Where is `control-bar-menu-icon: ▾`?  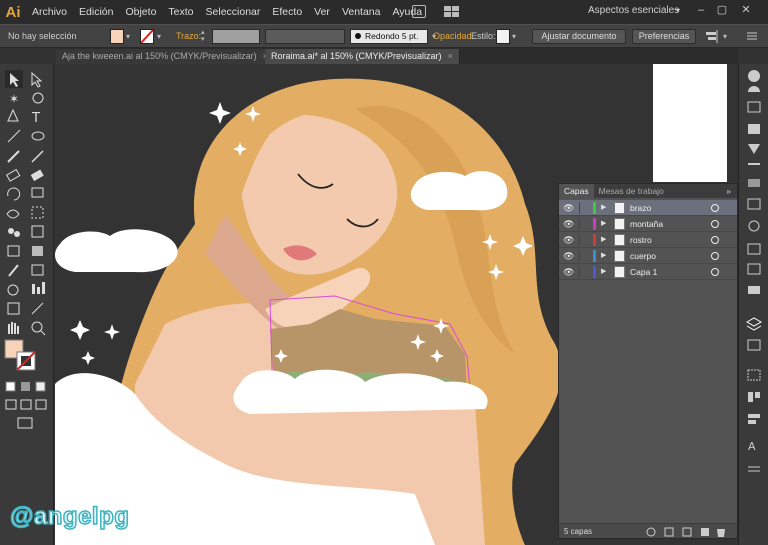 control-bar-menu-icon: ▾ is located at coordinates (725, 36).